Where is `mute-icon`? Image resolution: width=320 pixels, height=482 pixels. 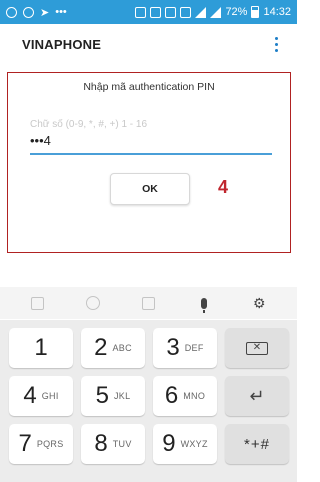 mute-icon is located at coordinates (156, 12).